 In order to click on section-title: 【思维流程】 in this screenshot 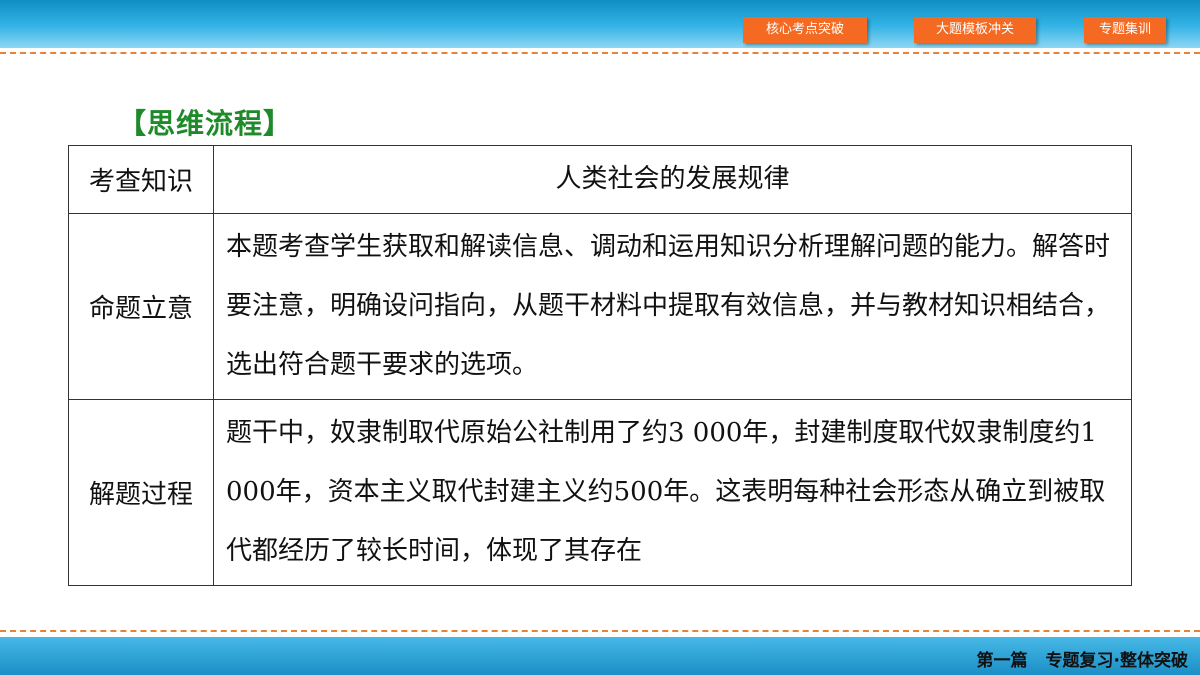, I will do `click(205, 123)`.